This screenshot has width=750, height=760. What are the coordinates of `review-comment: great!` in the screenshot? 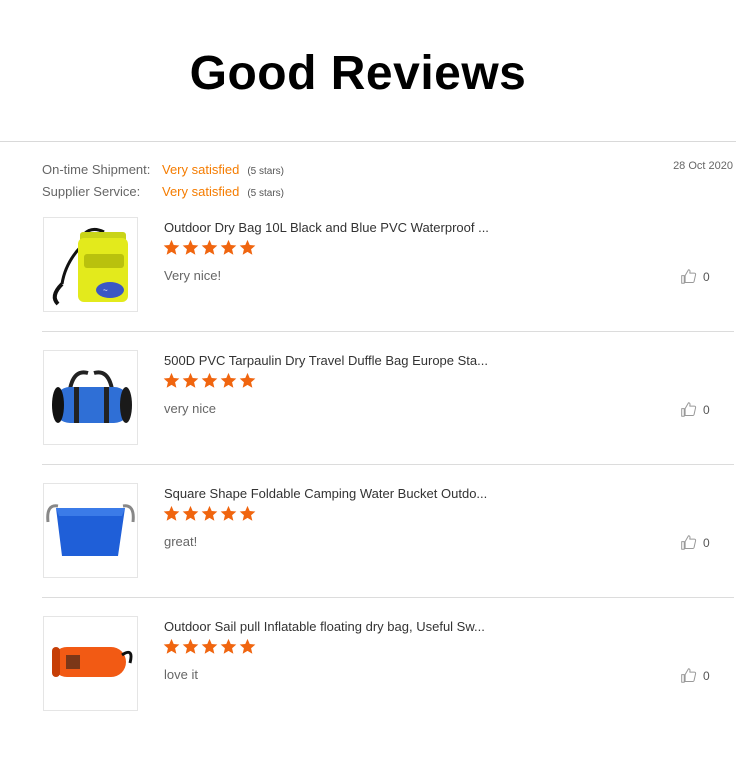 It's located at (181, 541).